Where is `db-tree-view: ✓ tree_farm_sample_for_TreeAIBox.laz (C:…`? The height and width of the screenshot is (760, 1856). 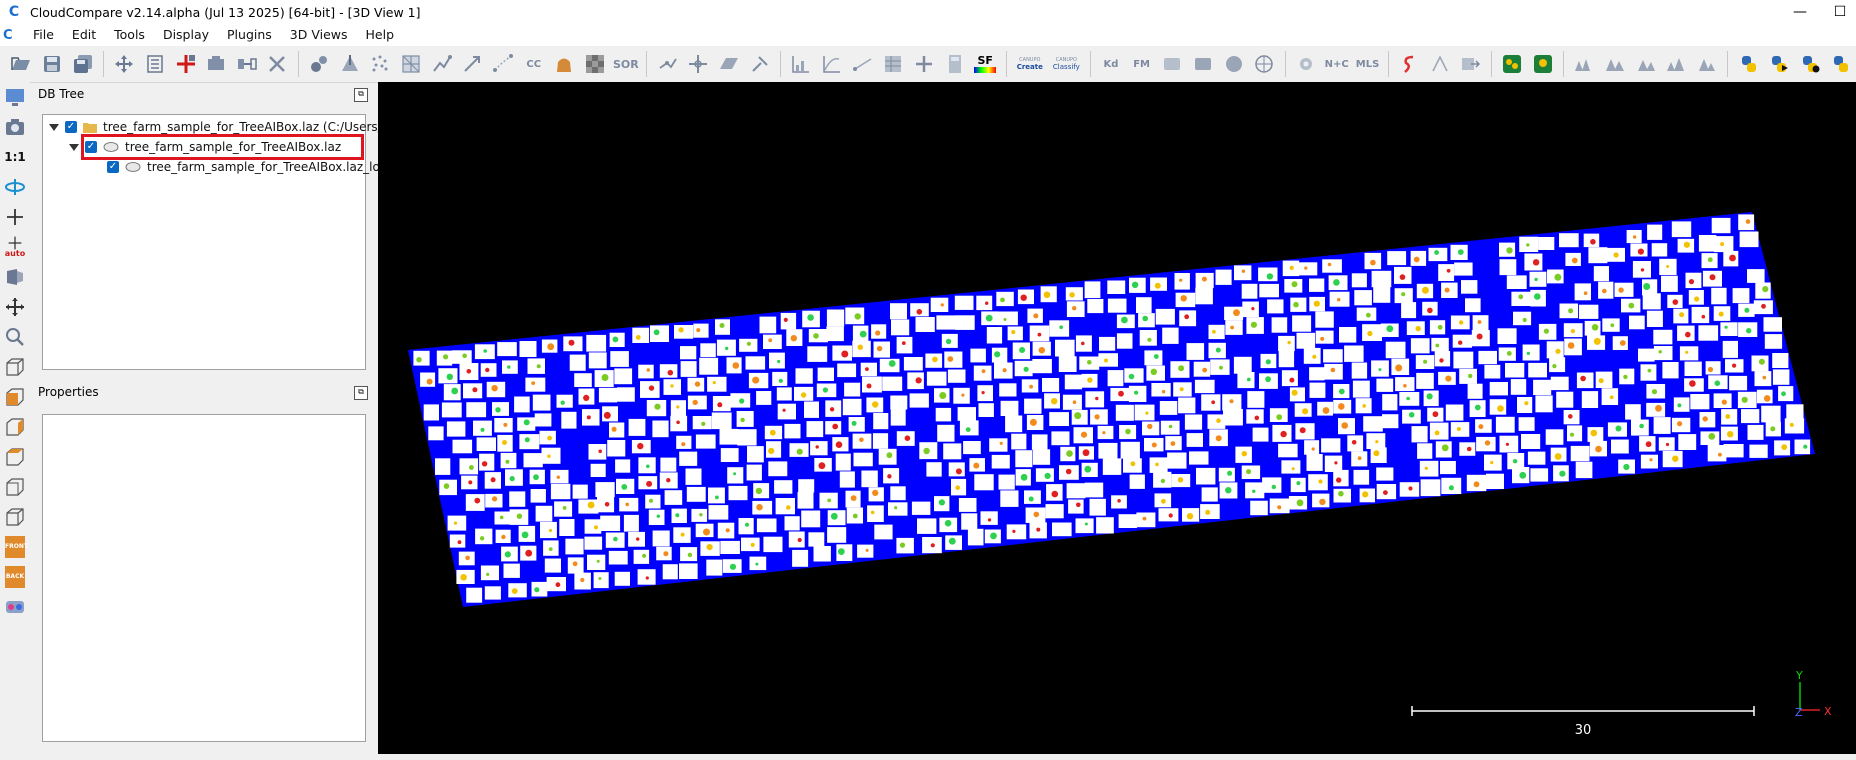
db-tree-view: ✓ tree_farm_sample_for_TreeAIBox.laz (C:… is located at coordinates (217, 242).